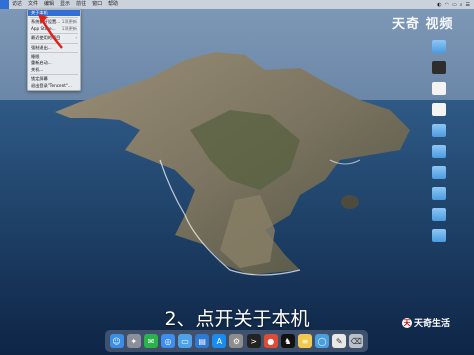 The image size is (474, 355). Describe the element at coordinates (339, 341) in the screenshot. I see `textedit-icon: ✎` at that location.